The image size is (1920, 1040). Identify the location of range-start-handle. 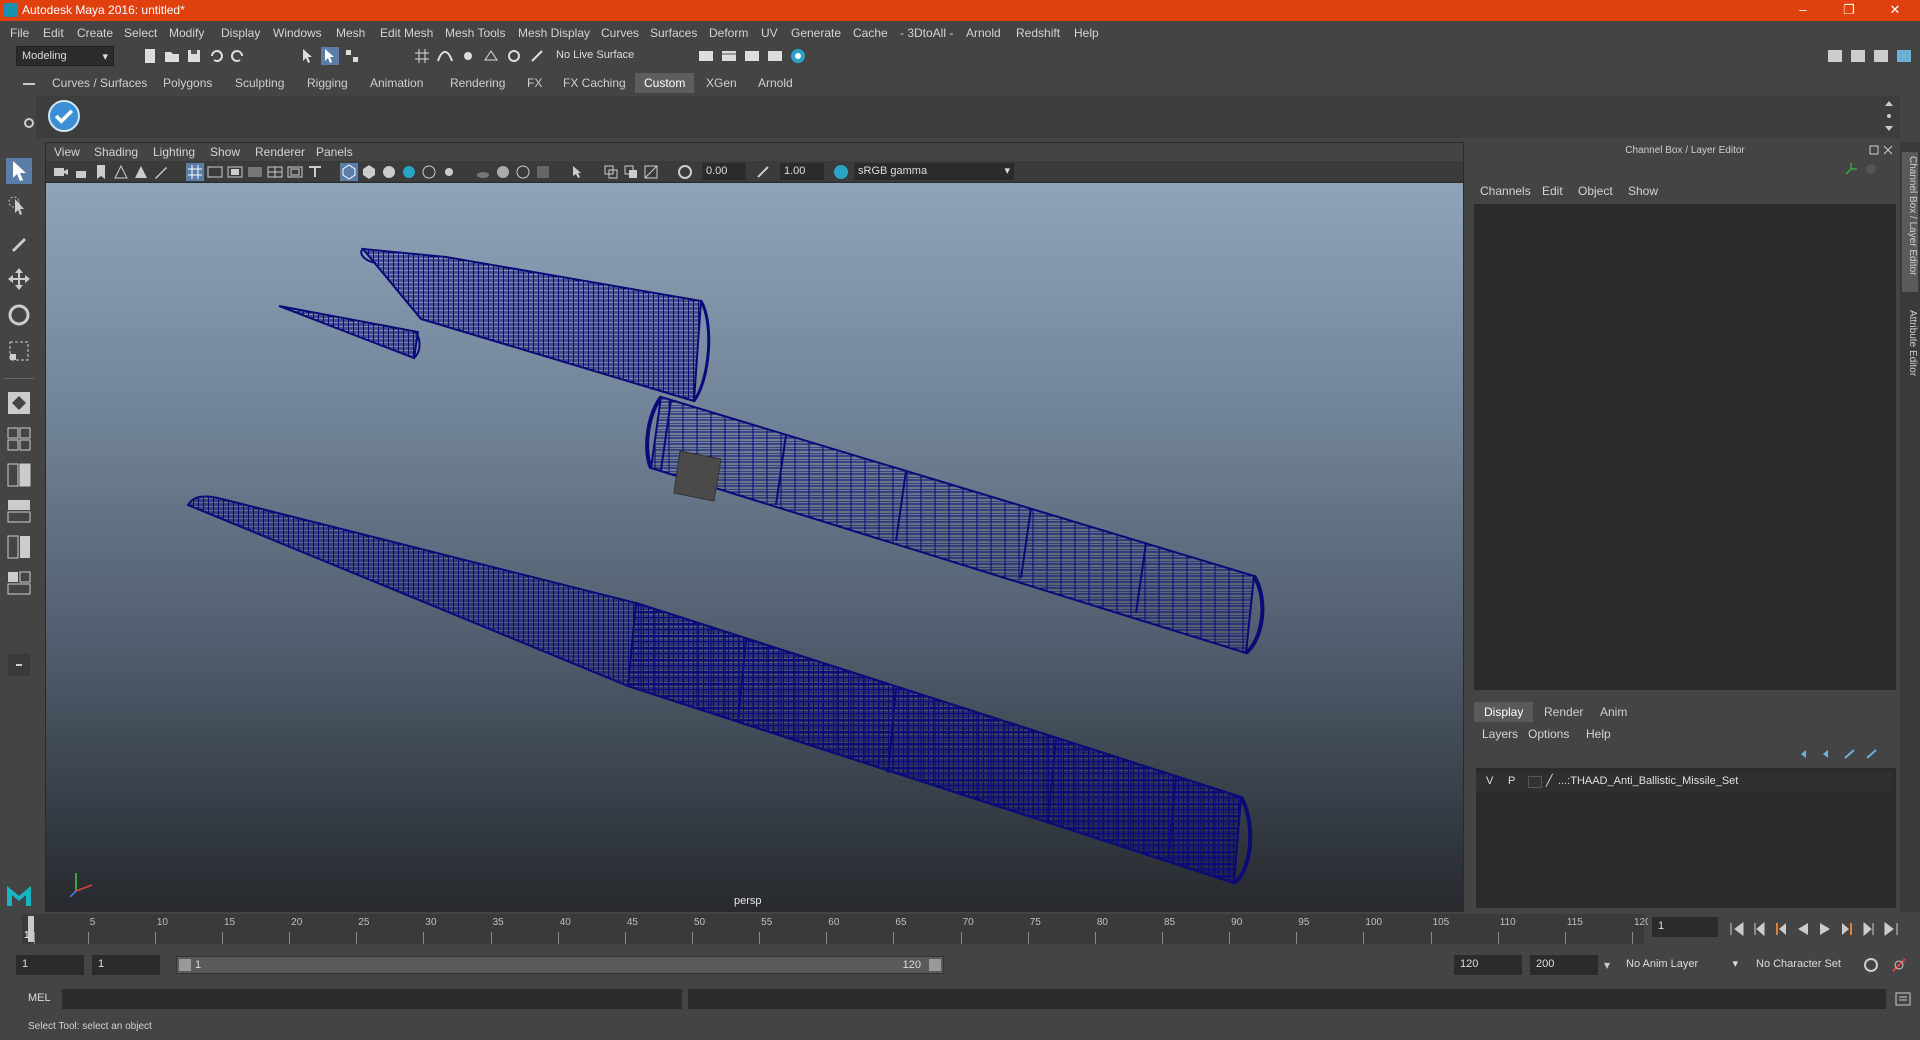
(185, 965).